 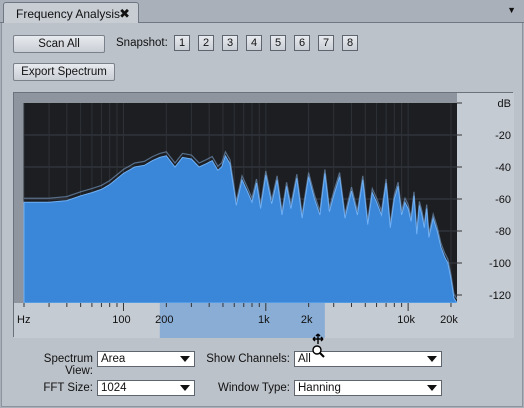 I want to click on db-tick-label: -20, so click(x=503, y=136).